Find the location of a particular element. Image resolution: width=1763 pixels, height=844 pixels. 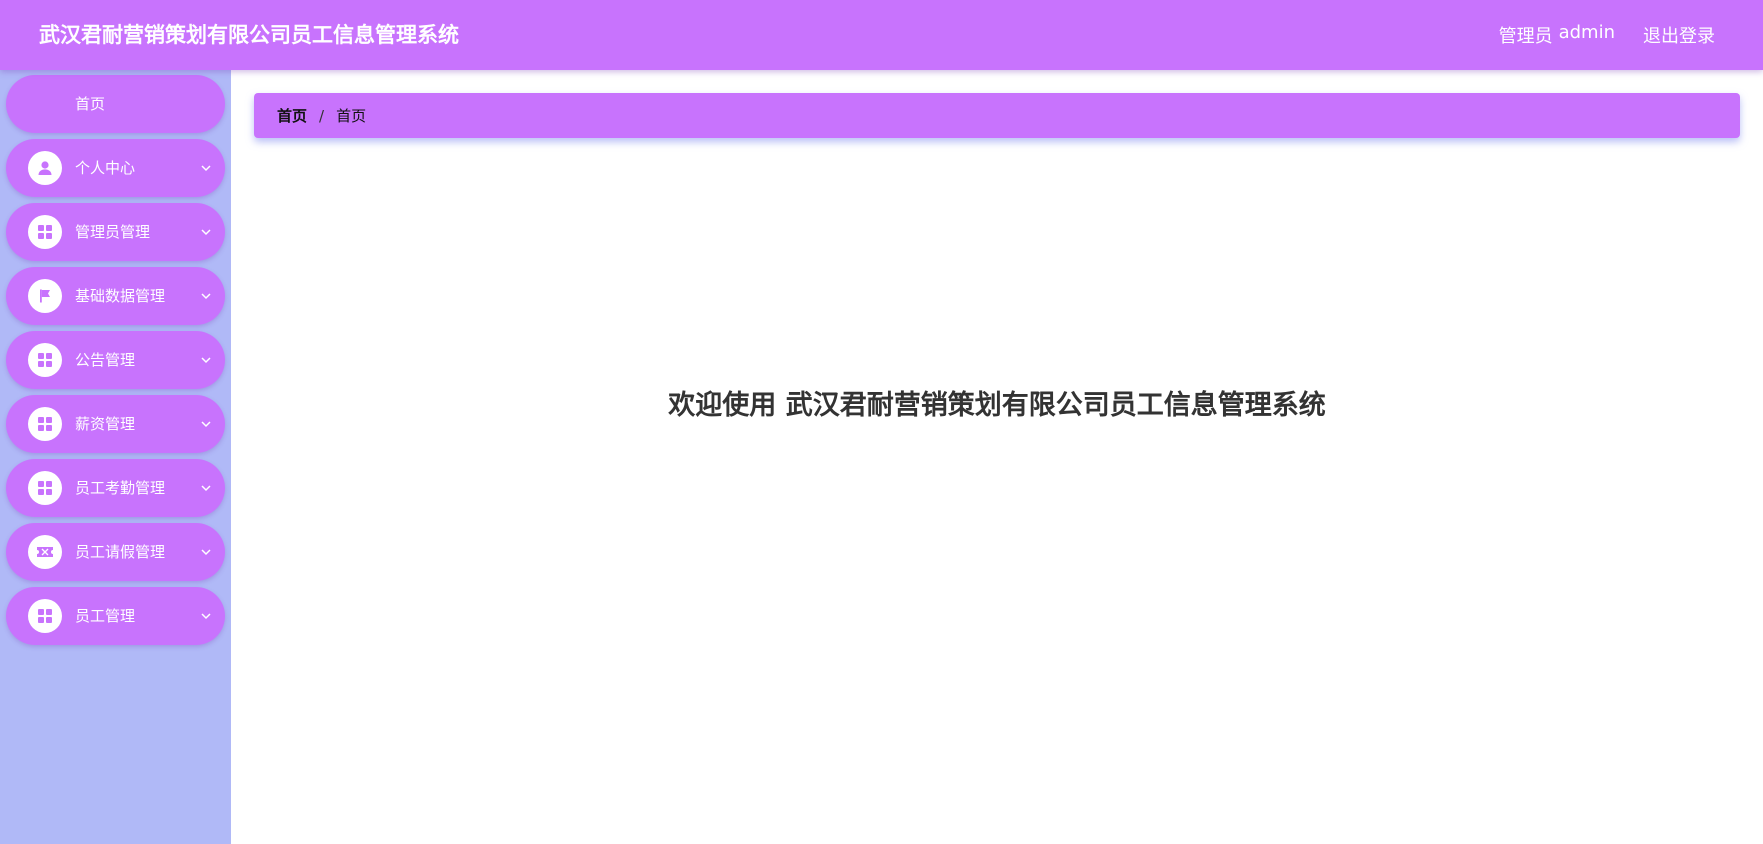

sidebar-item-home: 首页 is located at coordinates (115, 104).